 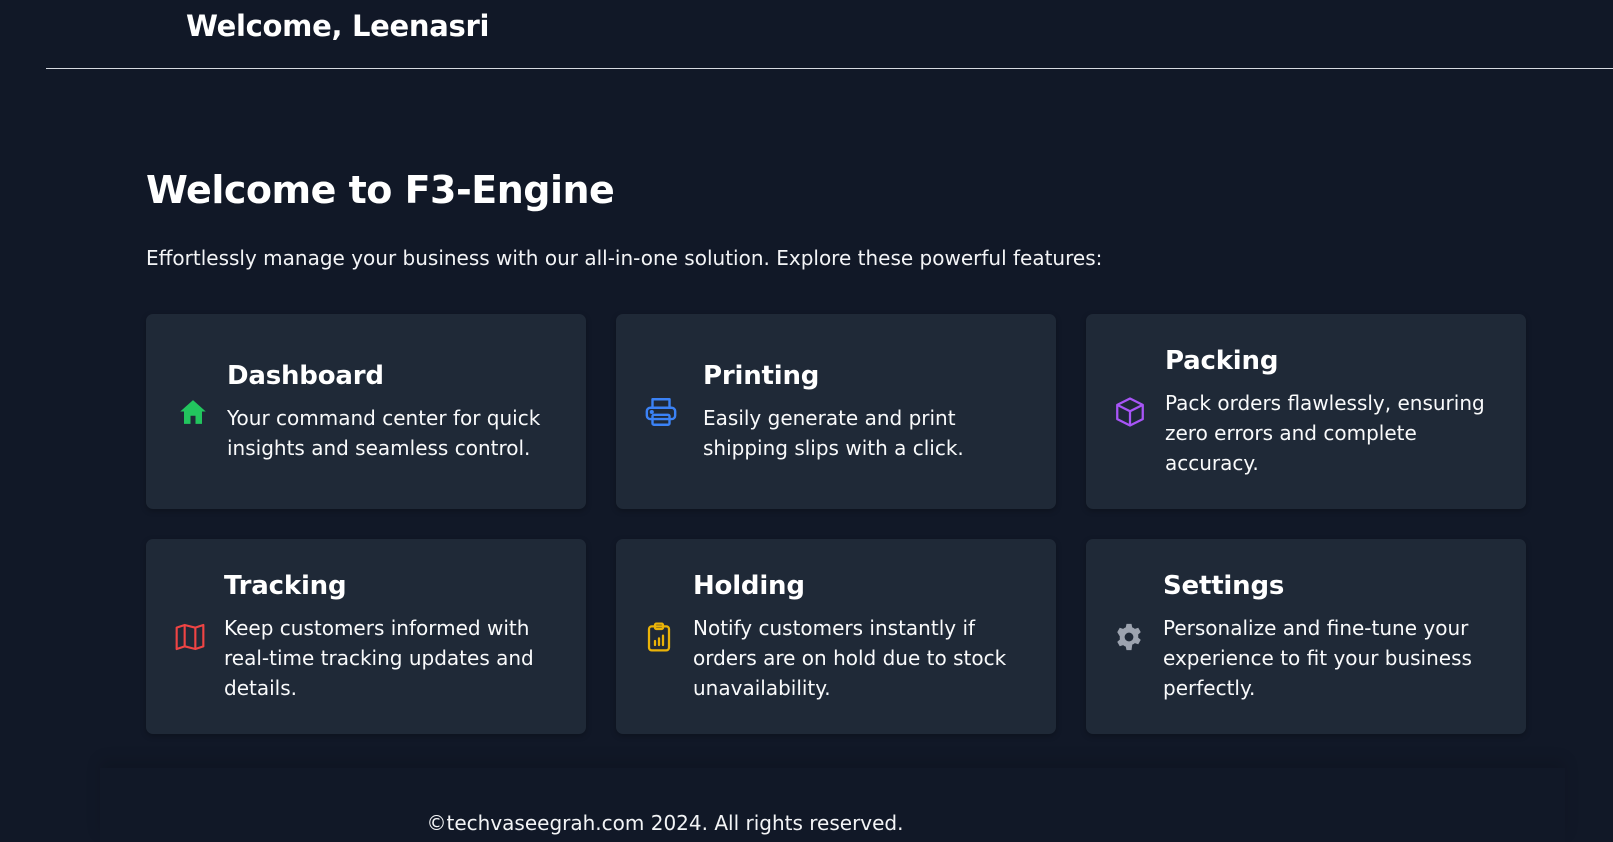 I want to click on feature-title: Settings, so click(x=1224, y=585).